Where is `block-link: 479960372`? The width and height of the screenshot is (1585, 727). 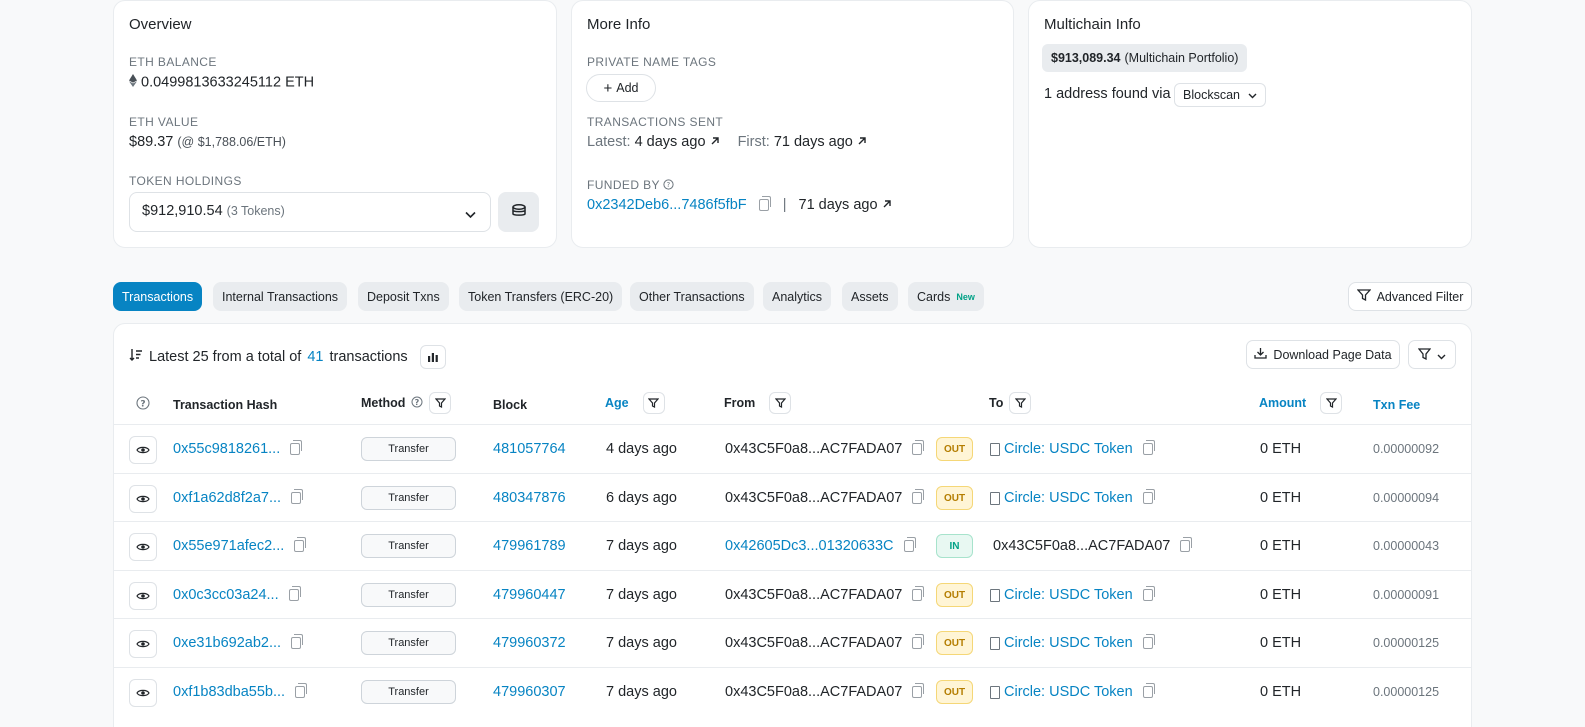 block-link: 479960372 is located at coordinates (529, 643).